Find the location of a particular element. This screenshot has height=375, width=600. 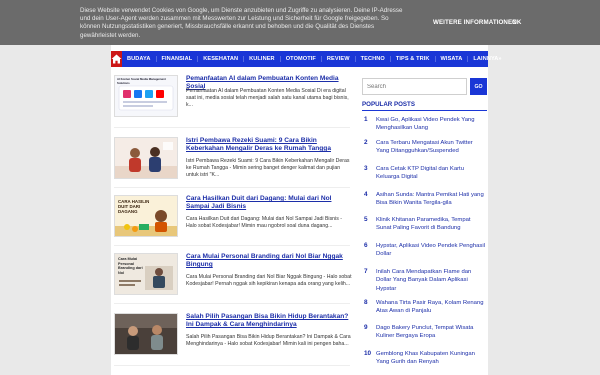

popular-post-number: 10 is located at coordinates (368, 353).